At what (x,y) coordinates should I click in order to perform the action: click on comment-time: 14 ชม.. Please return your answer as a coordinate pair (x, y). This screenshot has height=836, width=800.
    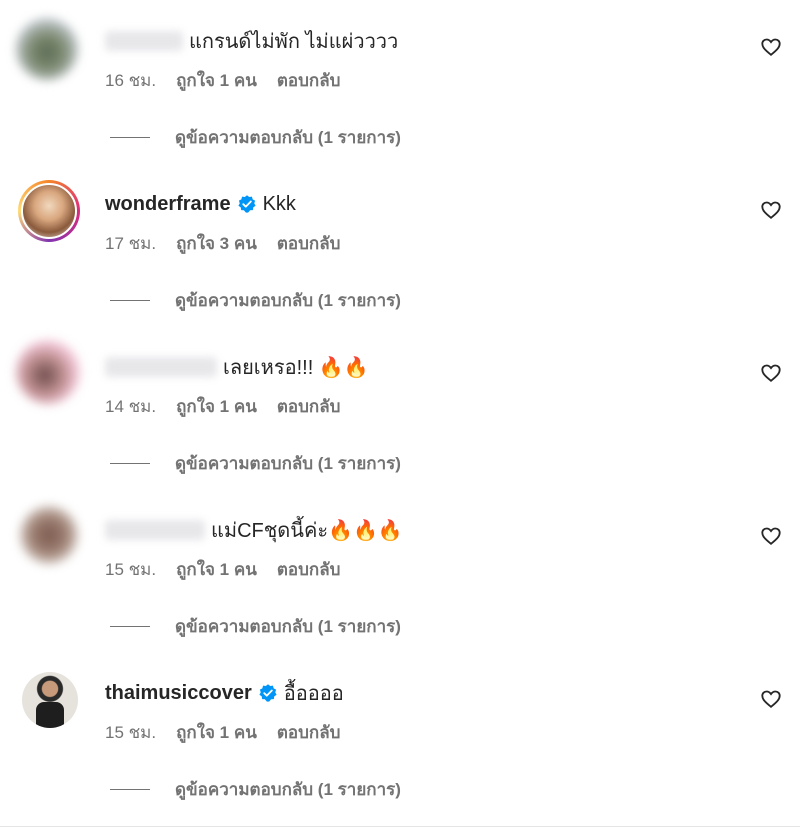
    Looking at the image, I should click on (130, 406).